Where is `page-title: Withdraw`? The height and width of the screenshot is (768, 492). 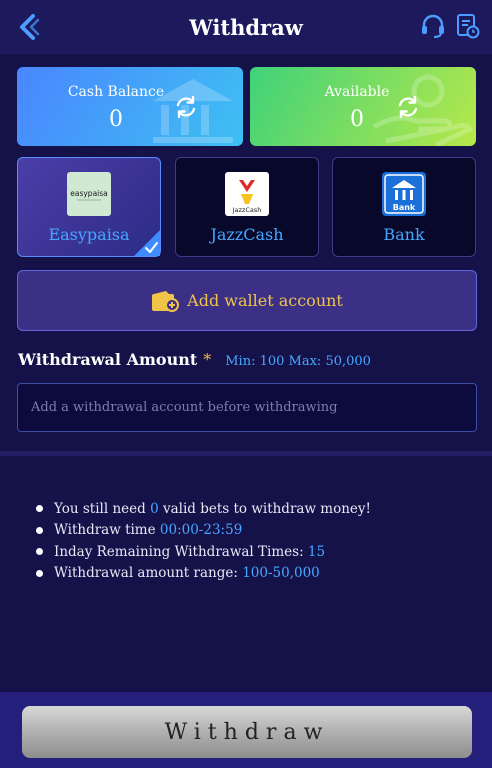
page-title: Withdraw is located at coordinates (246, 27).